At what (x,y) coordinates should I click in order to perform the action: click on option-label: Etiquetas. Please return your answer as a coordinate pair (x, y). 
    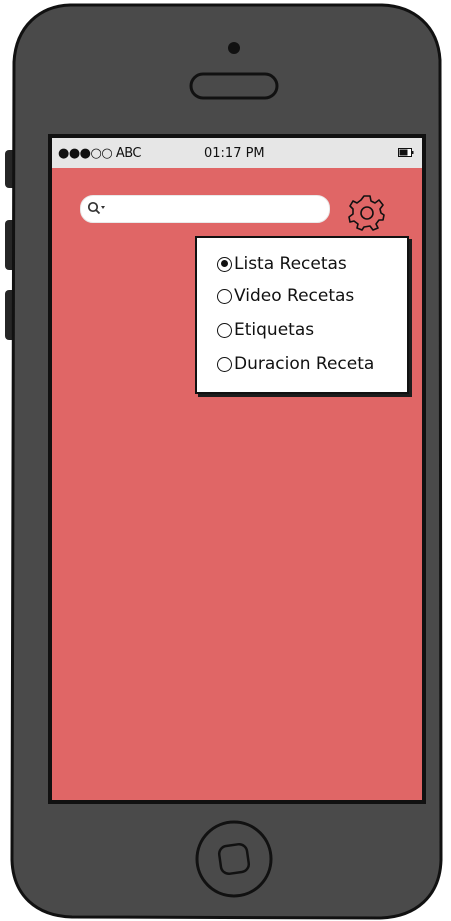
    Looking at the image, I should click on (274, 330).